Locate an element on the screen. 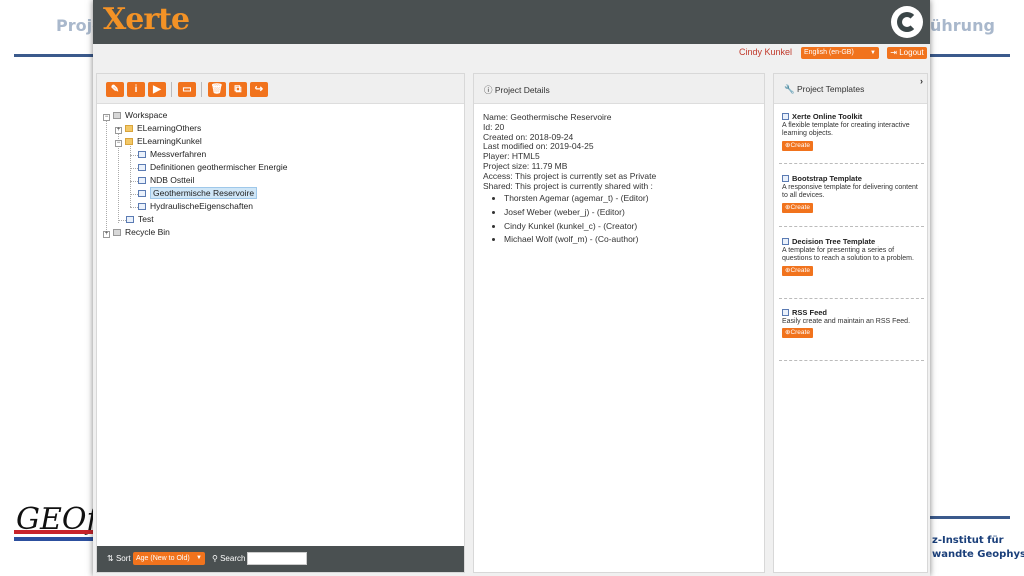 This screenshot has height=576, width=1024. tree-node-project: Messverfahren is located at coordinates (172, 154).